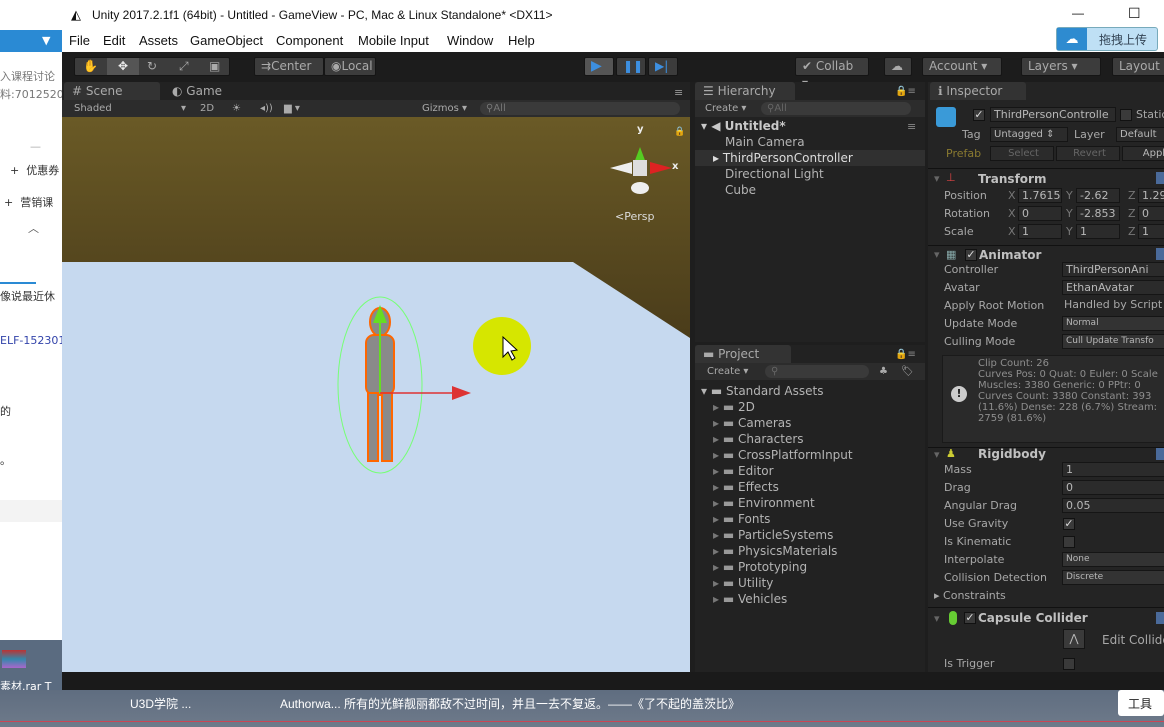  What do you see at coordinates (79, 40) in the screenshot?
I see `menu-file: File` at bounding box center [79, 40].